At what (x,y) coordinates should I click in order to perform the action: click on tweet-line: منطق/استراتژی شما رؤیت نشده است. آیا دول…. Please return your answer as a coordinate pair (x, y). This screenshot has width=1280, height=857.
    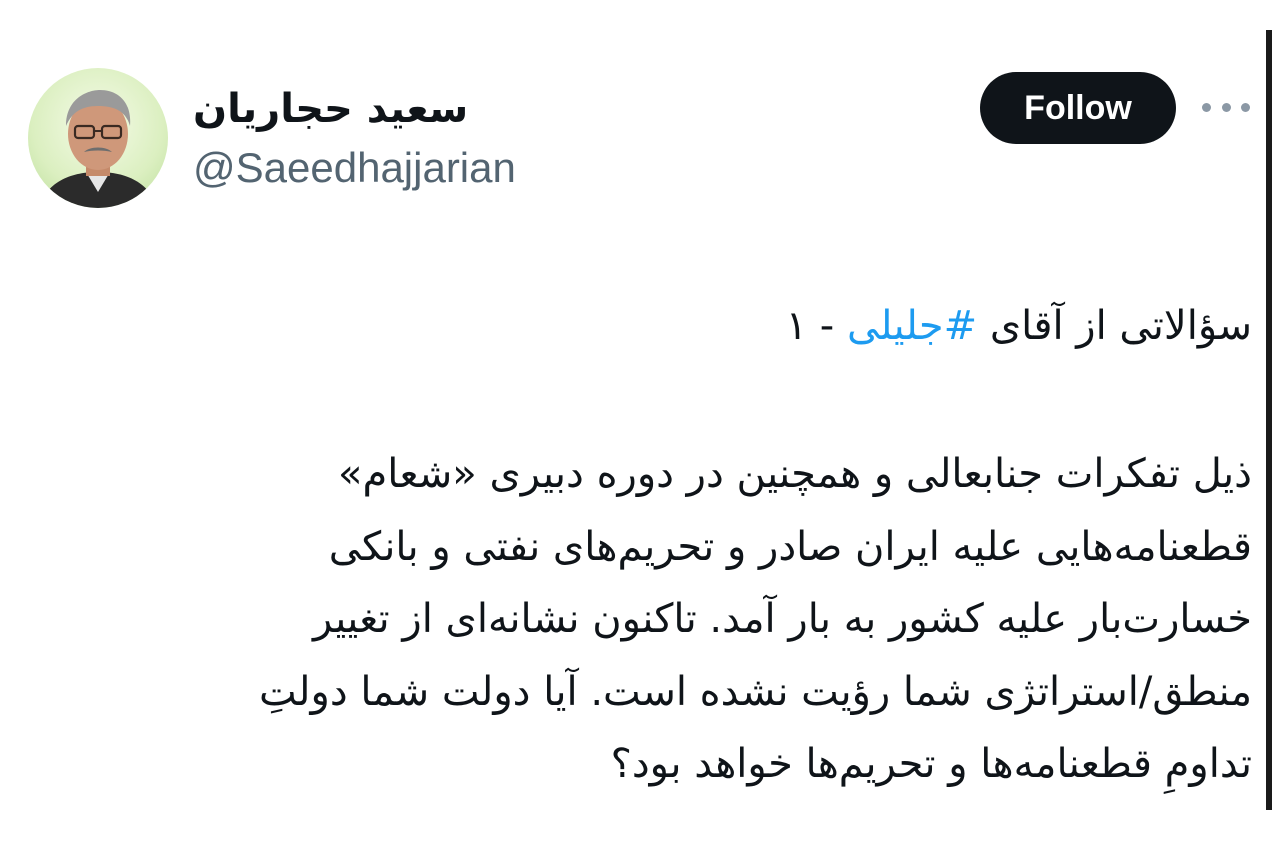
    Looking at the image, I should click on (755, 691).